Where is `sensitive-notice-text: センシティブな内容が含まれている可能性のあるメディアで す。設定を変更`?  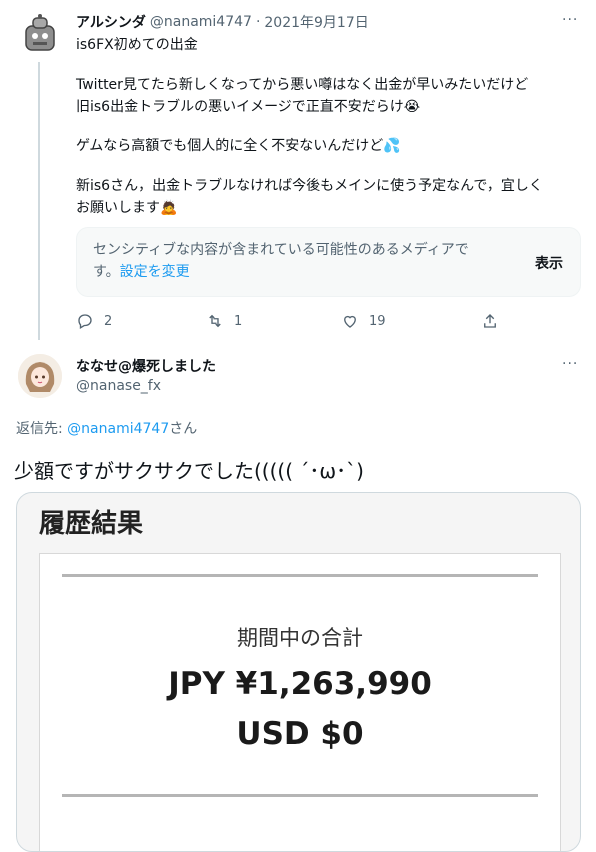
sensitive-notice-text: センシティブな内容が含まれている可能性のあるメディアで す。設定を変更 is located at coordinates (303, 261).